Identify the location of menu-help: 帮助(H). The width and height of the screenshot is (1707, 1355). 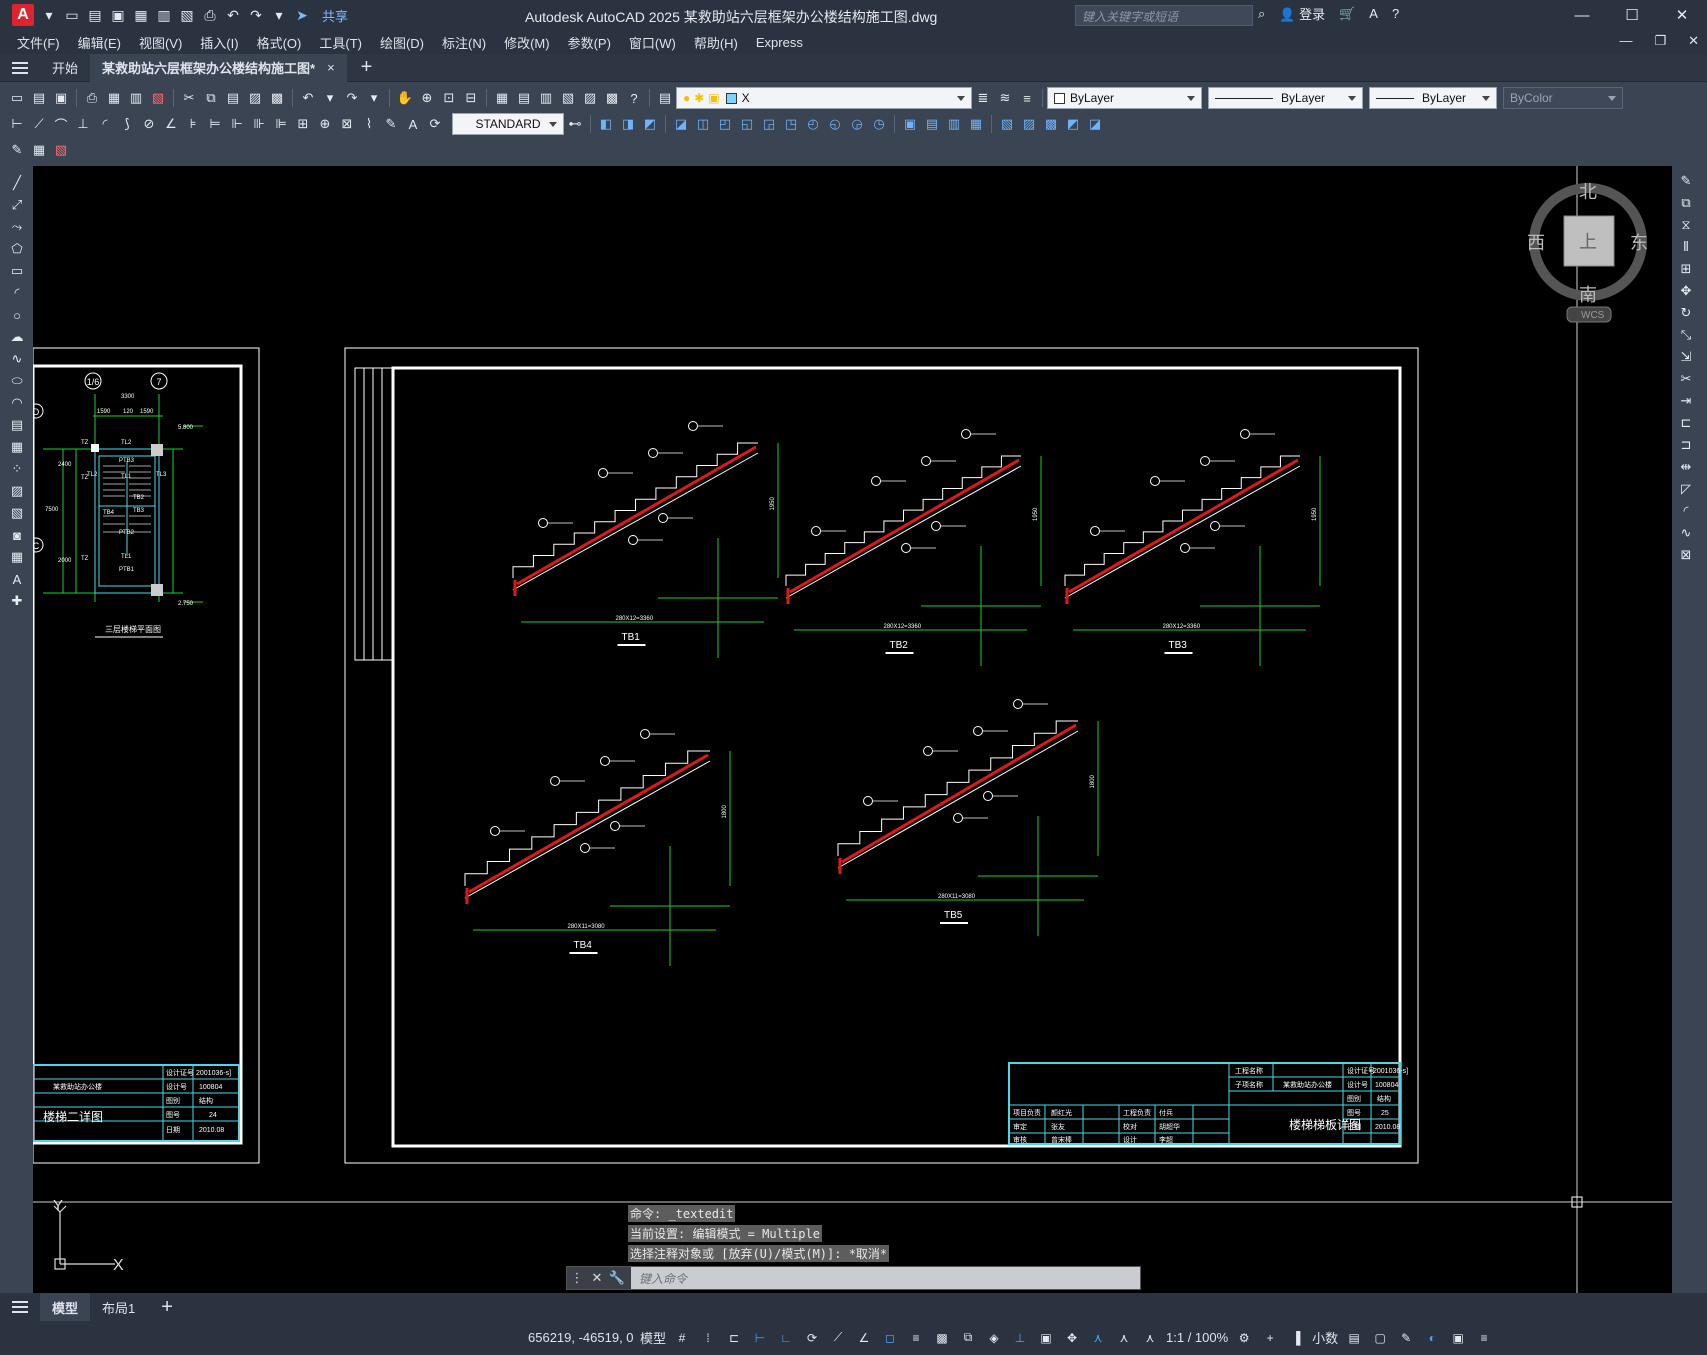
(716, 42).